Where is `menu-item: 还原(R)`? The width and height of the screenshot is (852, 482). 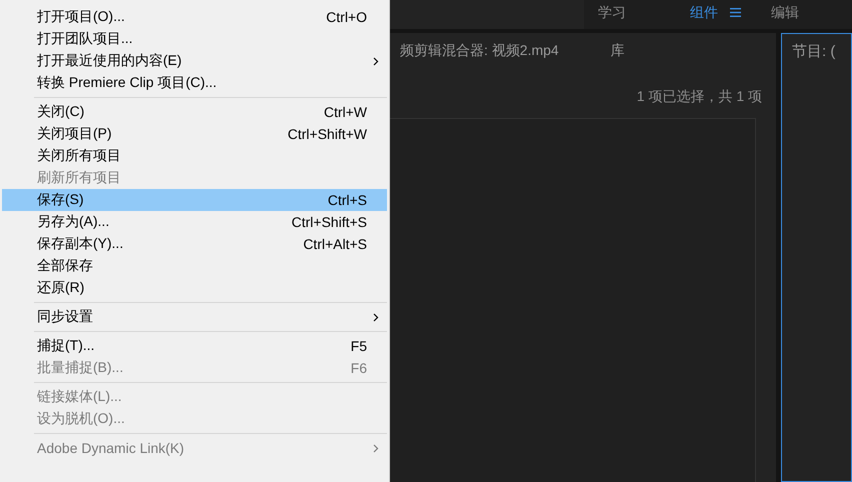 menu-item: 还原(R) is located at coordinates (194, 288).